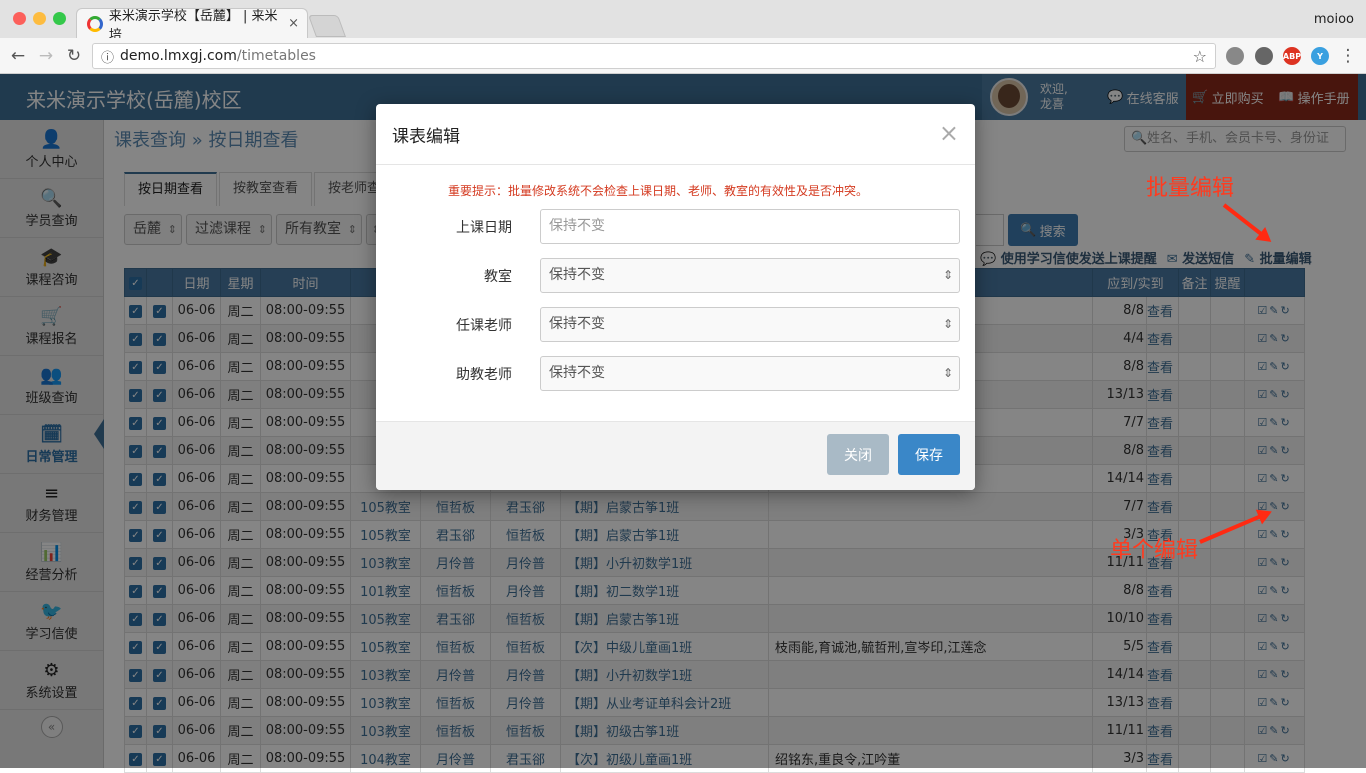  What do you see at coordinates (1200, 56) in the screenshot?
I see `bookmark-star-icon: ☆` at bounding box center [1200, 56].